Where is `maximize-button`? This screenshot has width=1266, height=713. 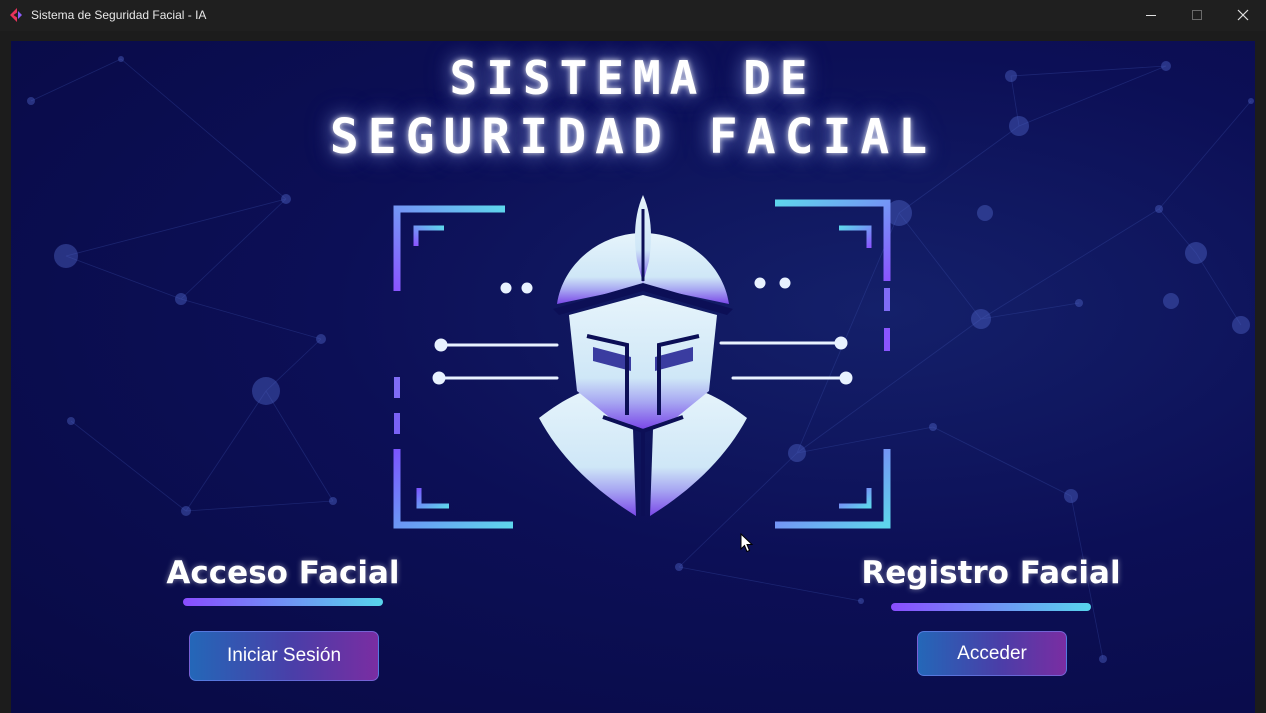
maximize-button is located at coordinates (1197, 15).